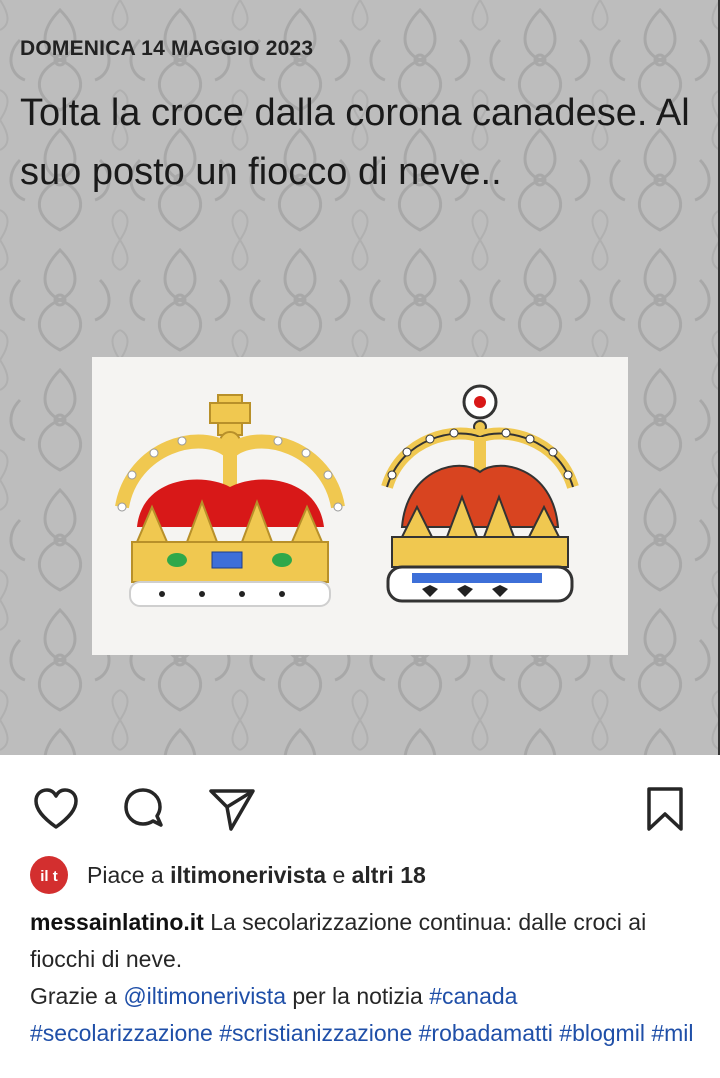 This screenshot has height=1078, width=720. I want to click on hashtag: #scristianizzazione, so click(315, 1033).